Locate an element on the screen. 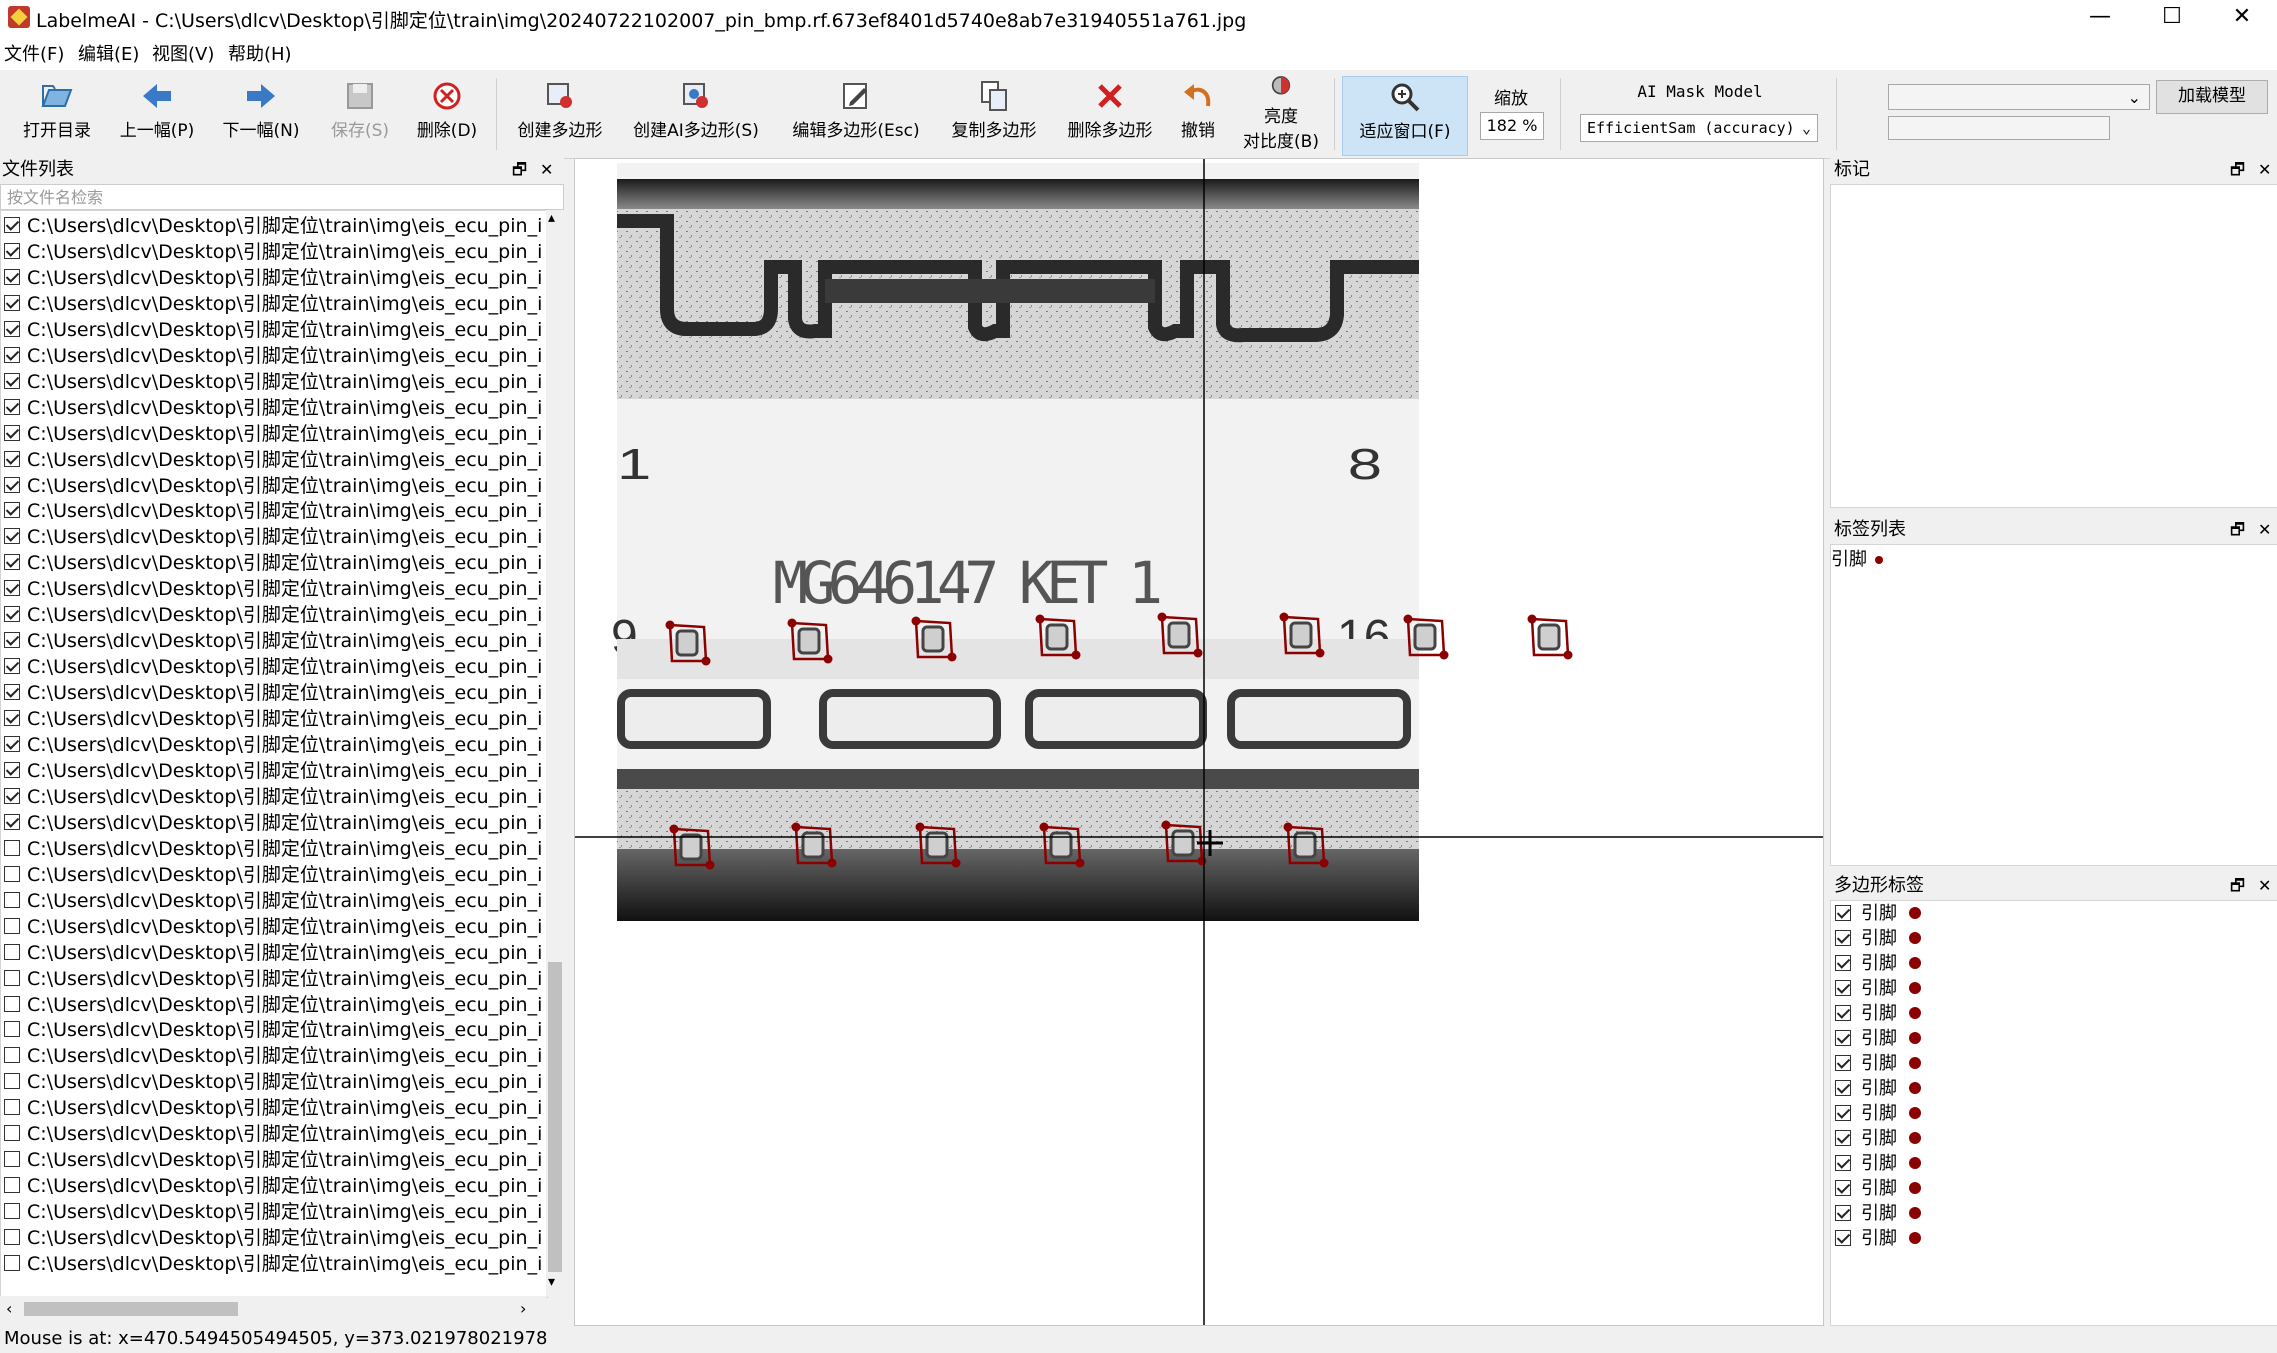  close-panel-icon: ✕ is located at coordinates (2264, 170).